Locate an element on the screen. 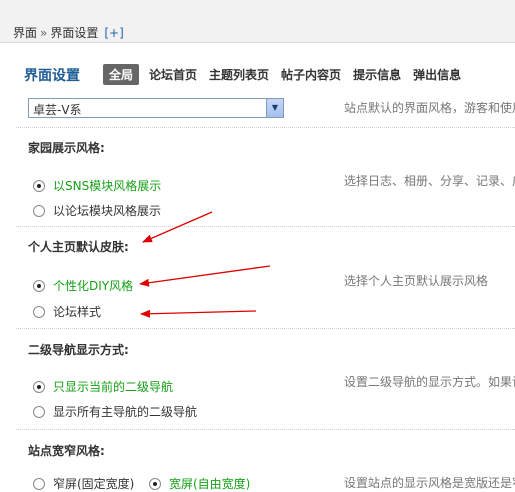  arrow-to-profile-skin-label is located at coordinates (177, 227).